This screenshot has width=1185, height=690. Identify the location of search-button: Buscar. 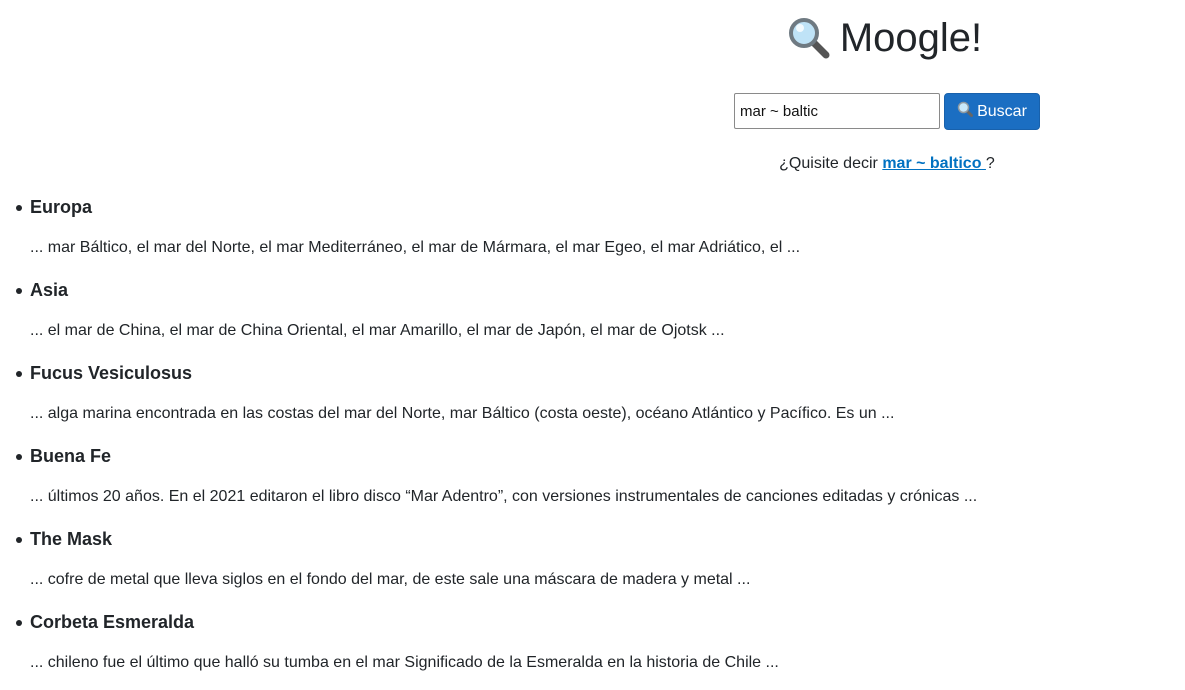
(992, 111).